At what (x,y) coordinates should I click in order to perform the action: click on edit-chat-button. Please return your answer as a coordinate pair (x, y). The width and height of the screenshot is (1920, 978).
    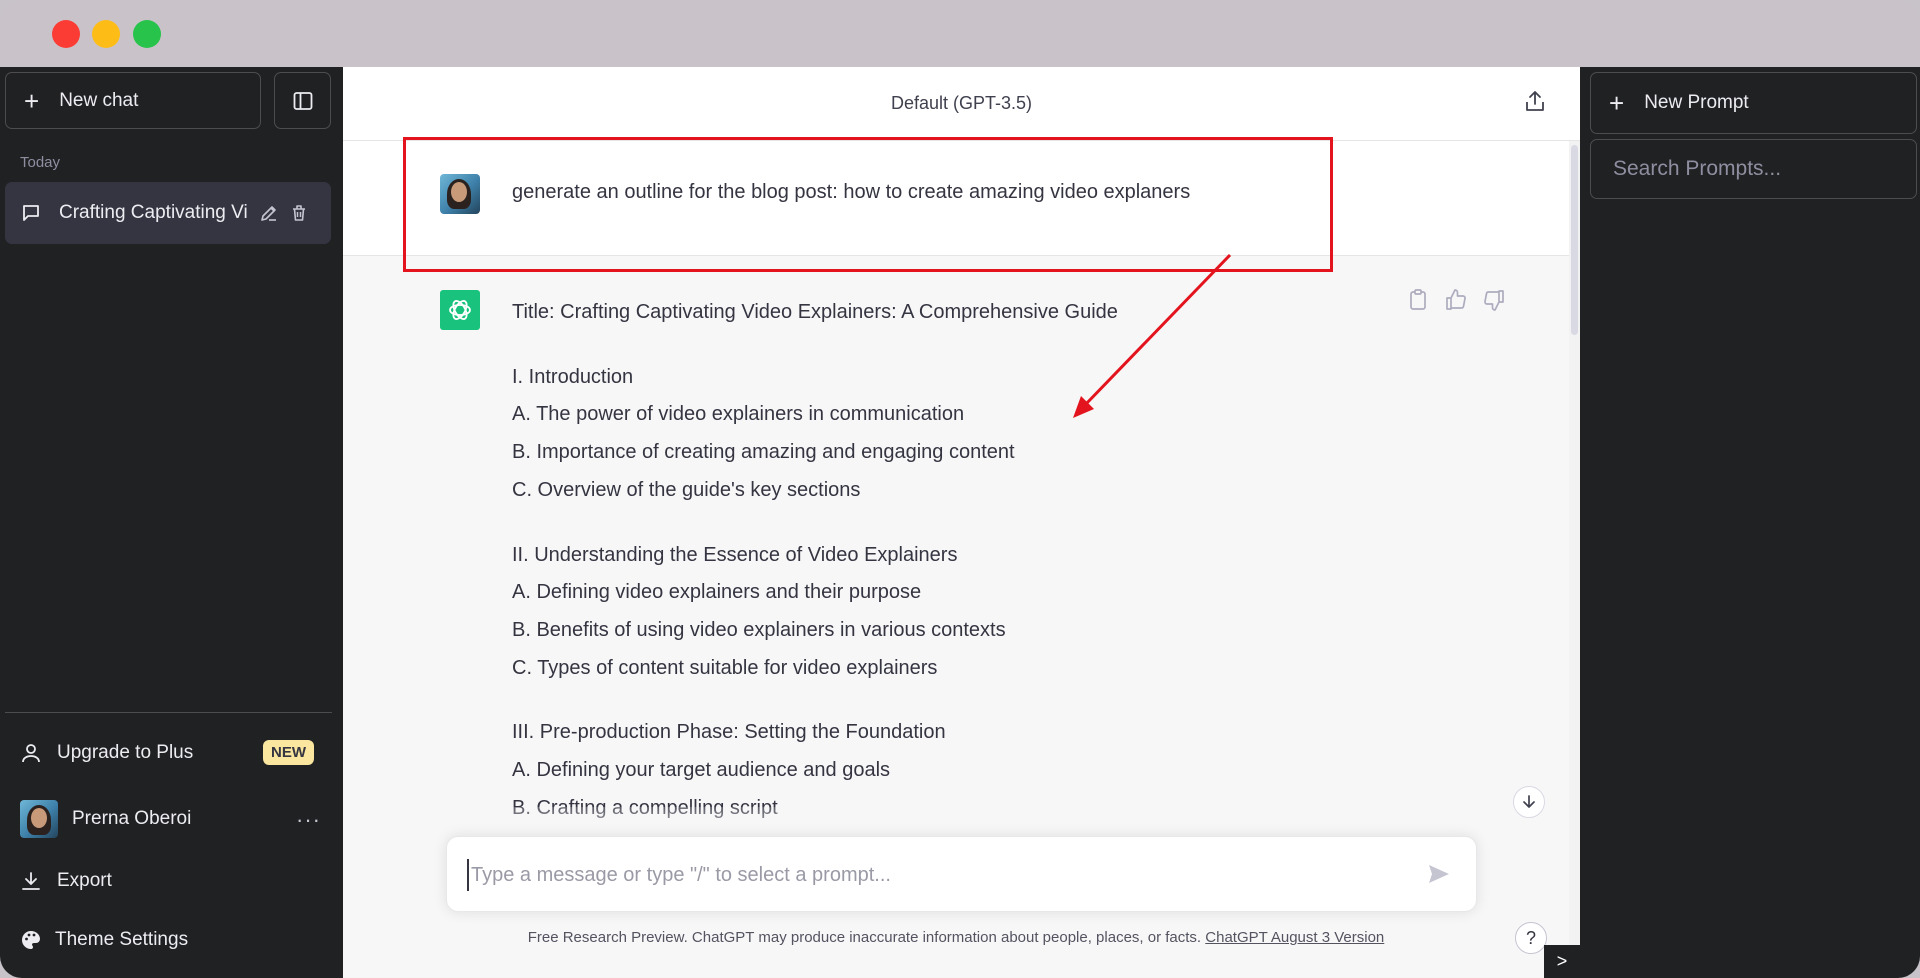
    Looking at the image, I should click on (269, 213).